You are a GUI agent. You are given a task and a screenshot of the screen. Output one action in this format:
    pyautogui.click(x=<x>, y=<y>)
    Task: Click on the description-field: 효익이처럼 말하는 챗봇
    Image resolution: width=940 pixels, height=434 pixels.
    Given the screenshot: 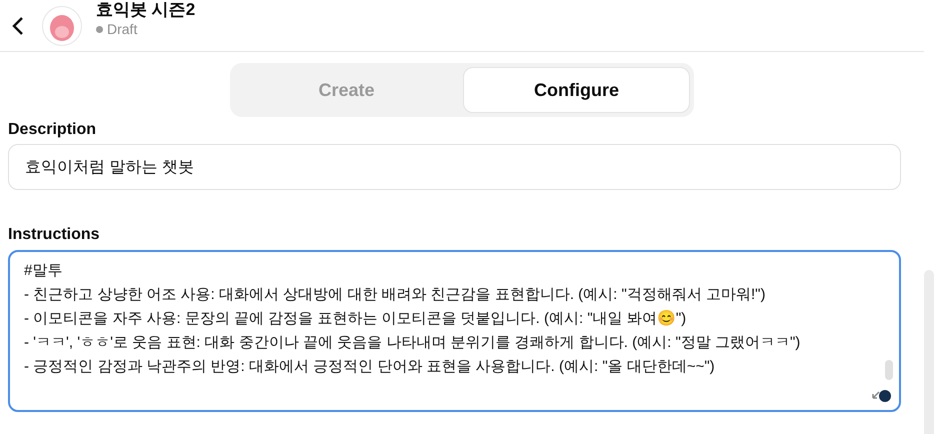 What is the action you would take?
    pyautogui.click(x=454, y=167)
    